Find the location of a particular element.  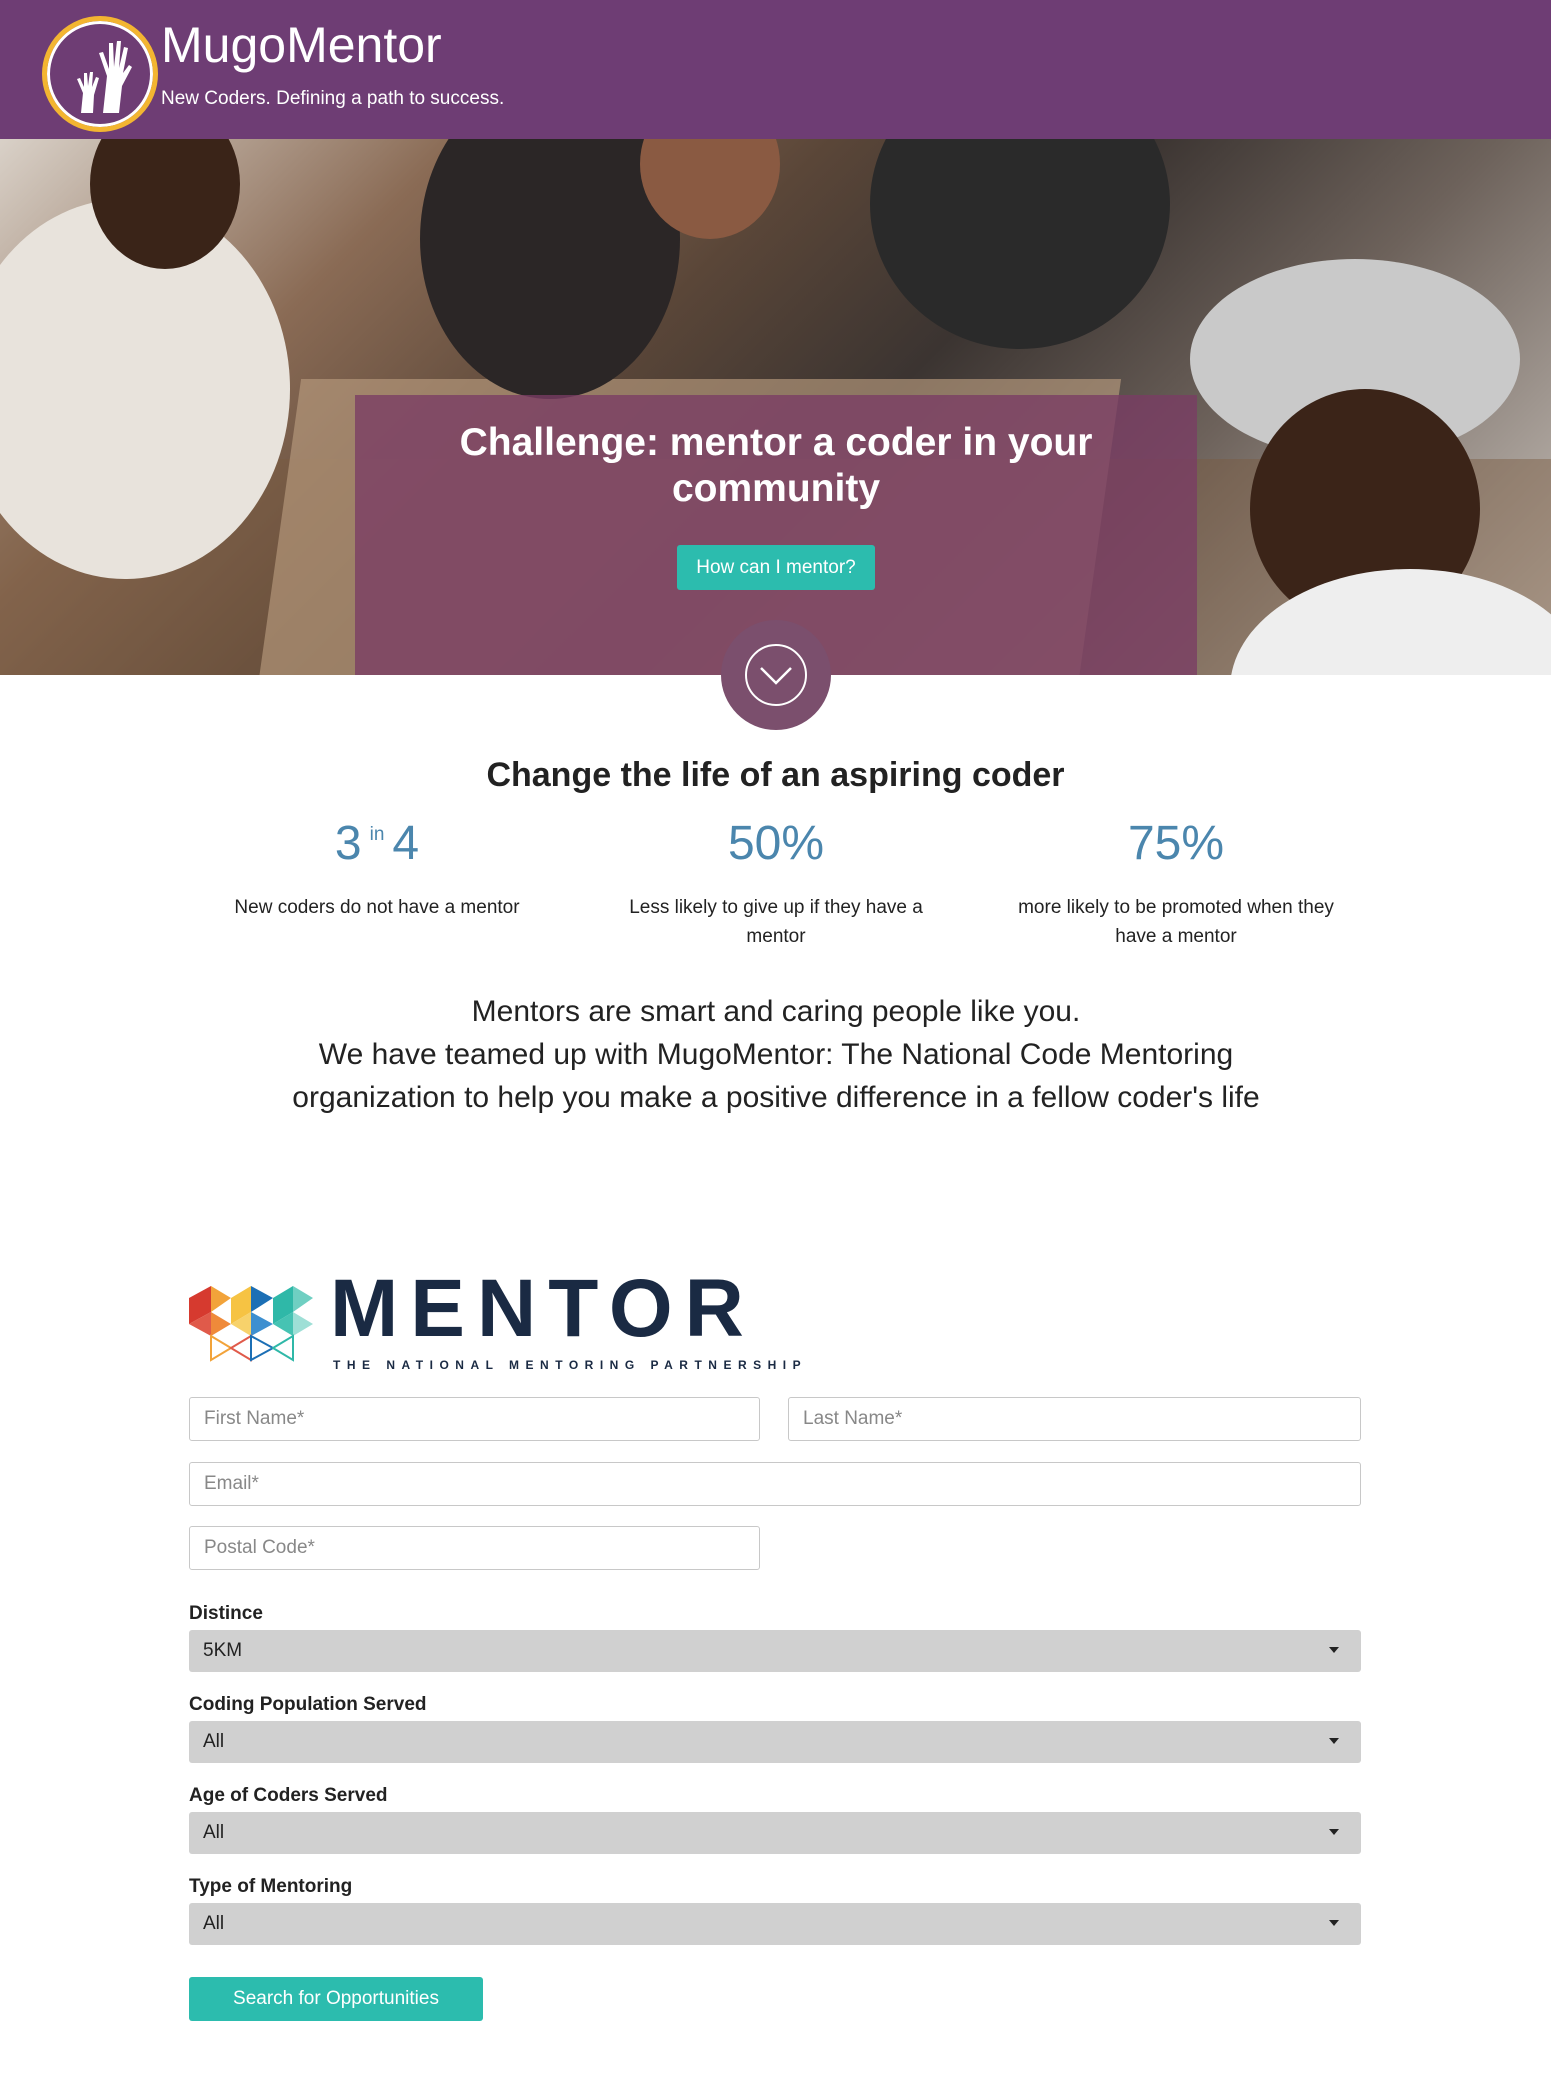

mugomentor-logo is located at coordinates (100, 74).